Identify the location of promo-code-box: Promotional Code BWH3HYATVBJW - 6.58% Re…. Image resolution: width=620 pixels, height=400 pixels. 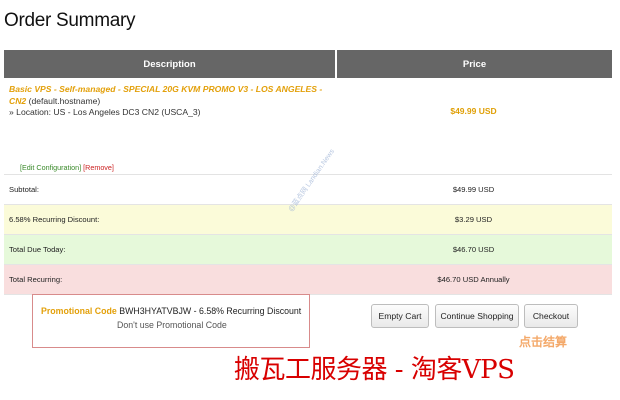
(171, 321).